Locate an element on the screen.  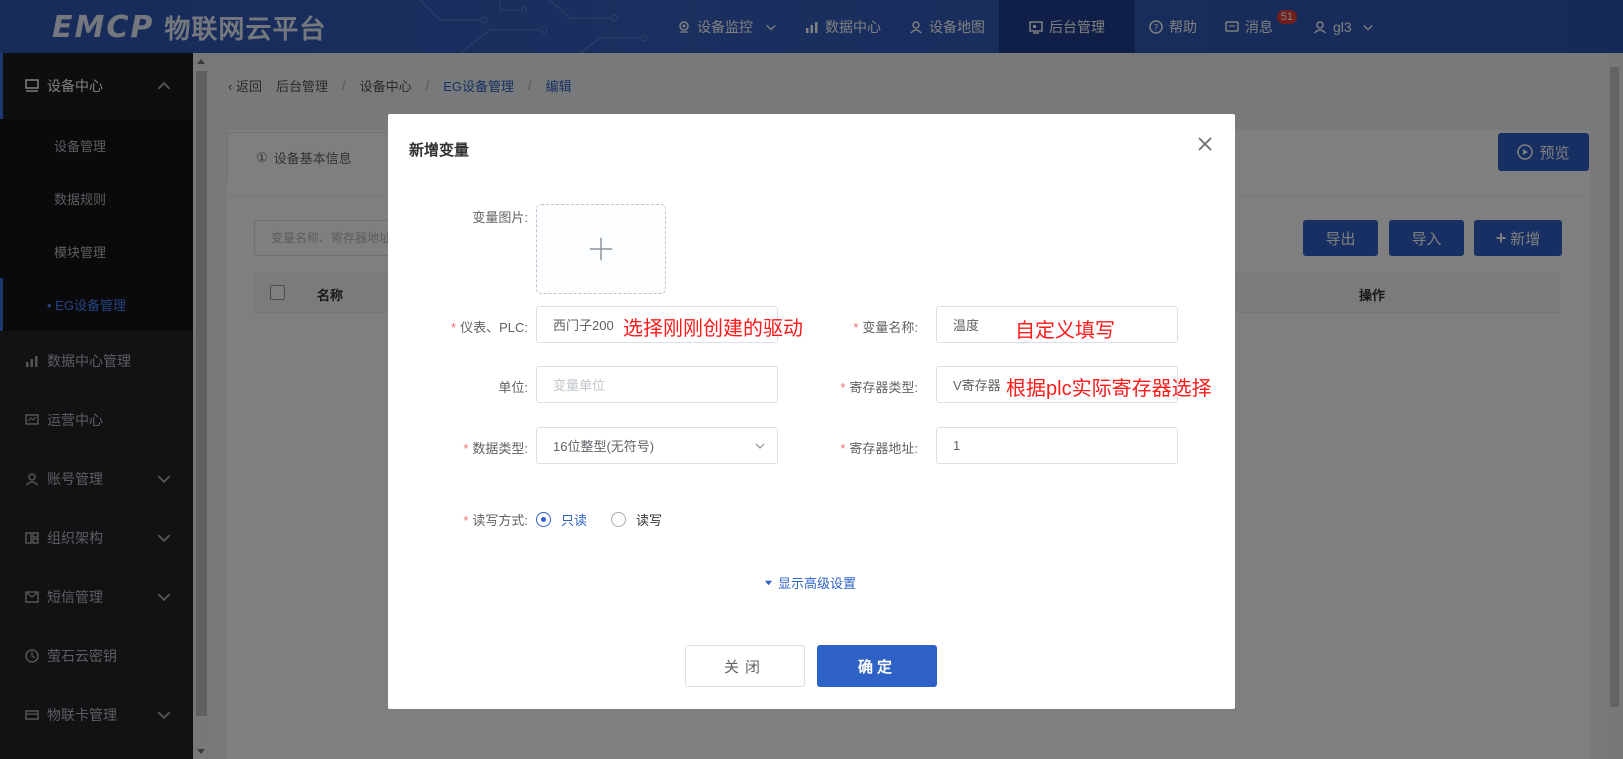
register-type-label: * 寄存器类型: is located at coordinates (879, 387).